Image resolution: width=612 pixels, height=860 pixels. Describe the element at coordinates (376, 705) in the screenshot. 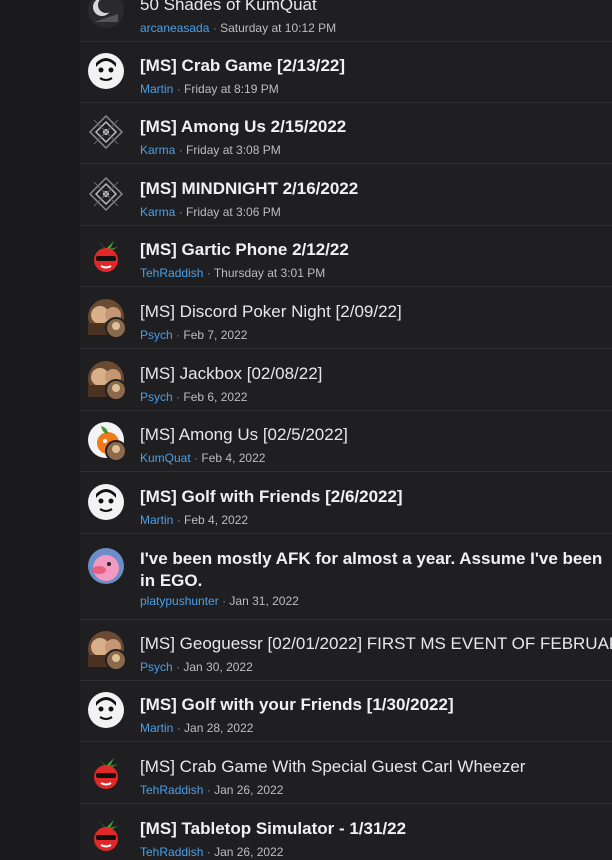

I see `thread-title: [MS] Golf with your Friends [1/30/2022]` at that location.